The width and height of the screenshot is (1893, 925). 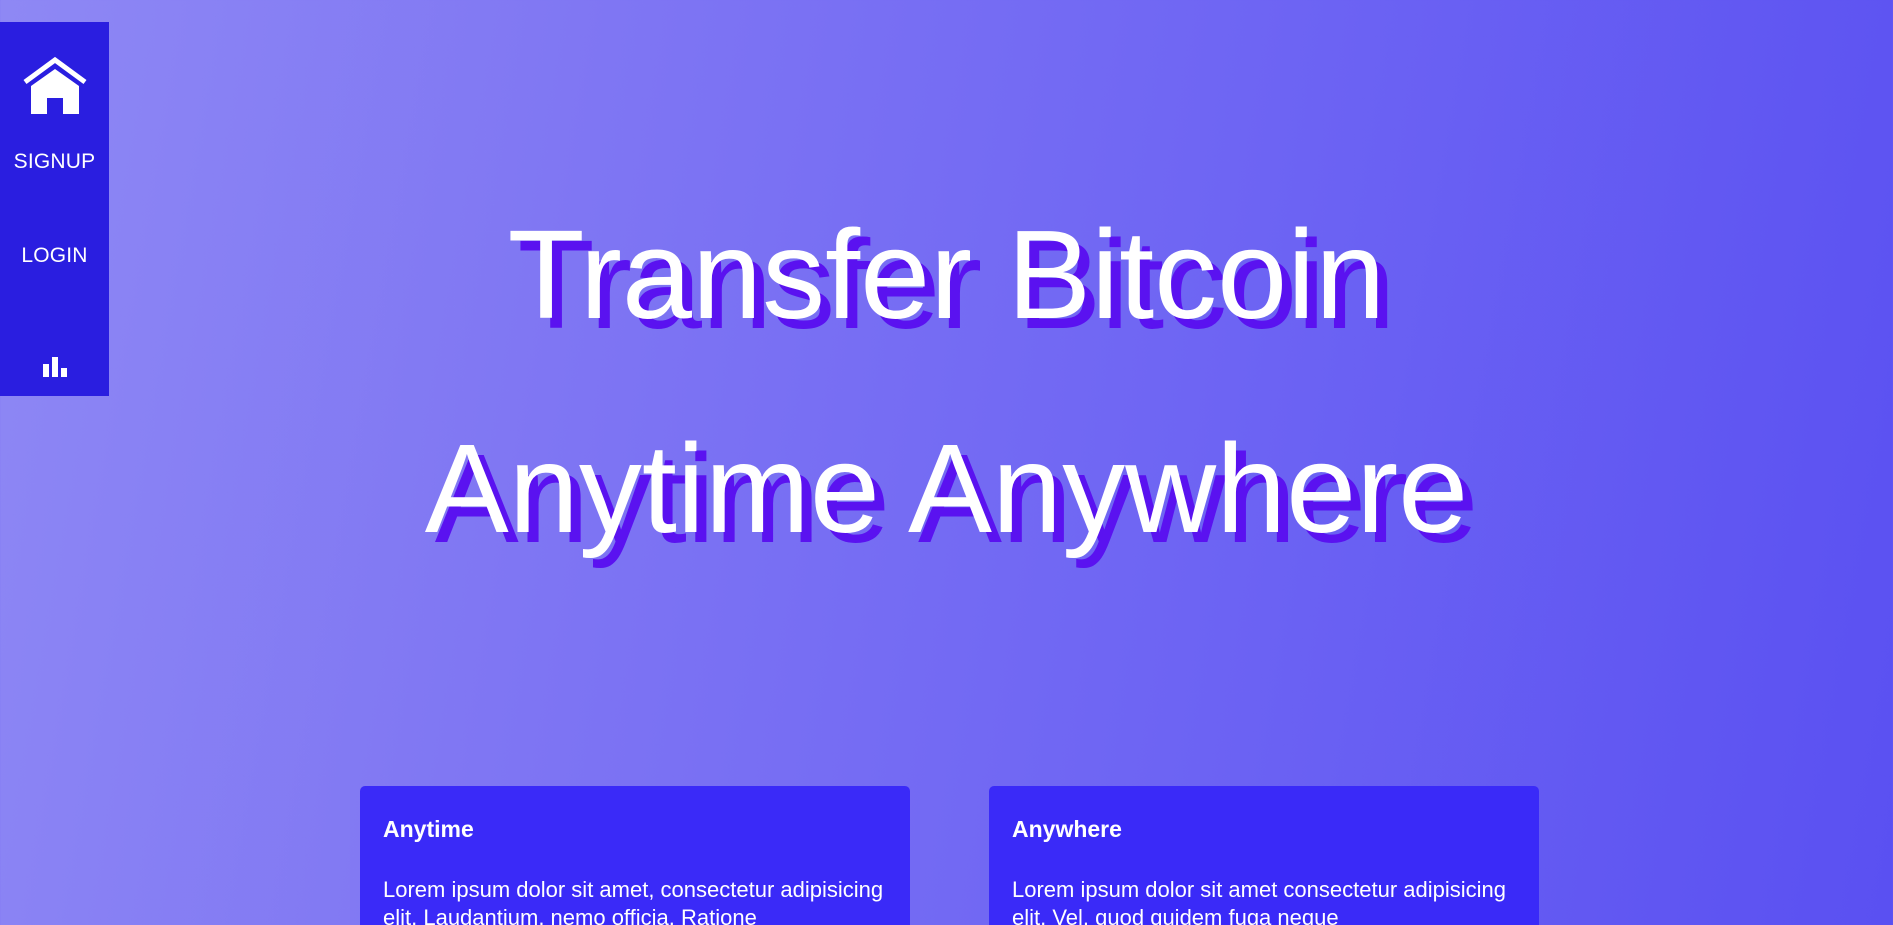 I want to click on stats-link, so click(x=54, y=367).